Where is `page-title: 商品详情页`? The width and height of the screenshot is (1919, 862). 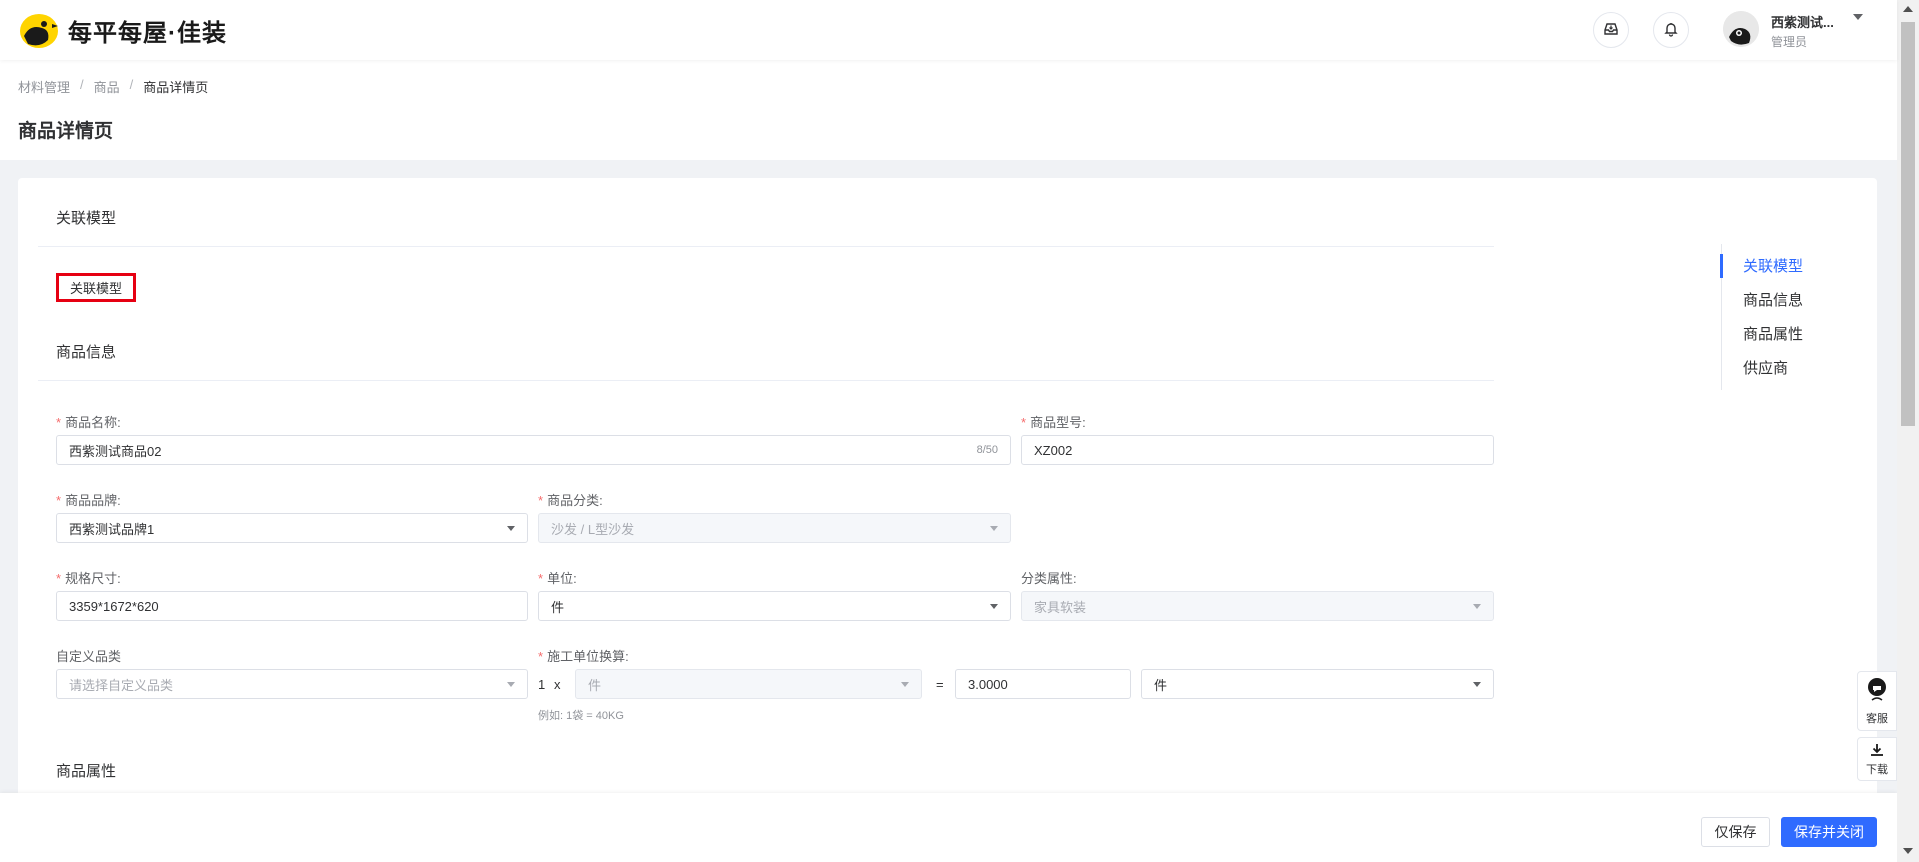
page-title: 商品详情页 is located at coordinates (66, 131).